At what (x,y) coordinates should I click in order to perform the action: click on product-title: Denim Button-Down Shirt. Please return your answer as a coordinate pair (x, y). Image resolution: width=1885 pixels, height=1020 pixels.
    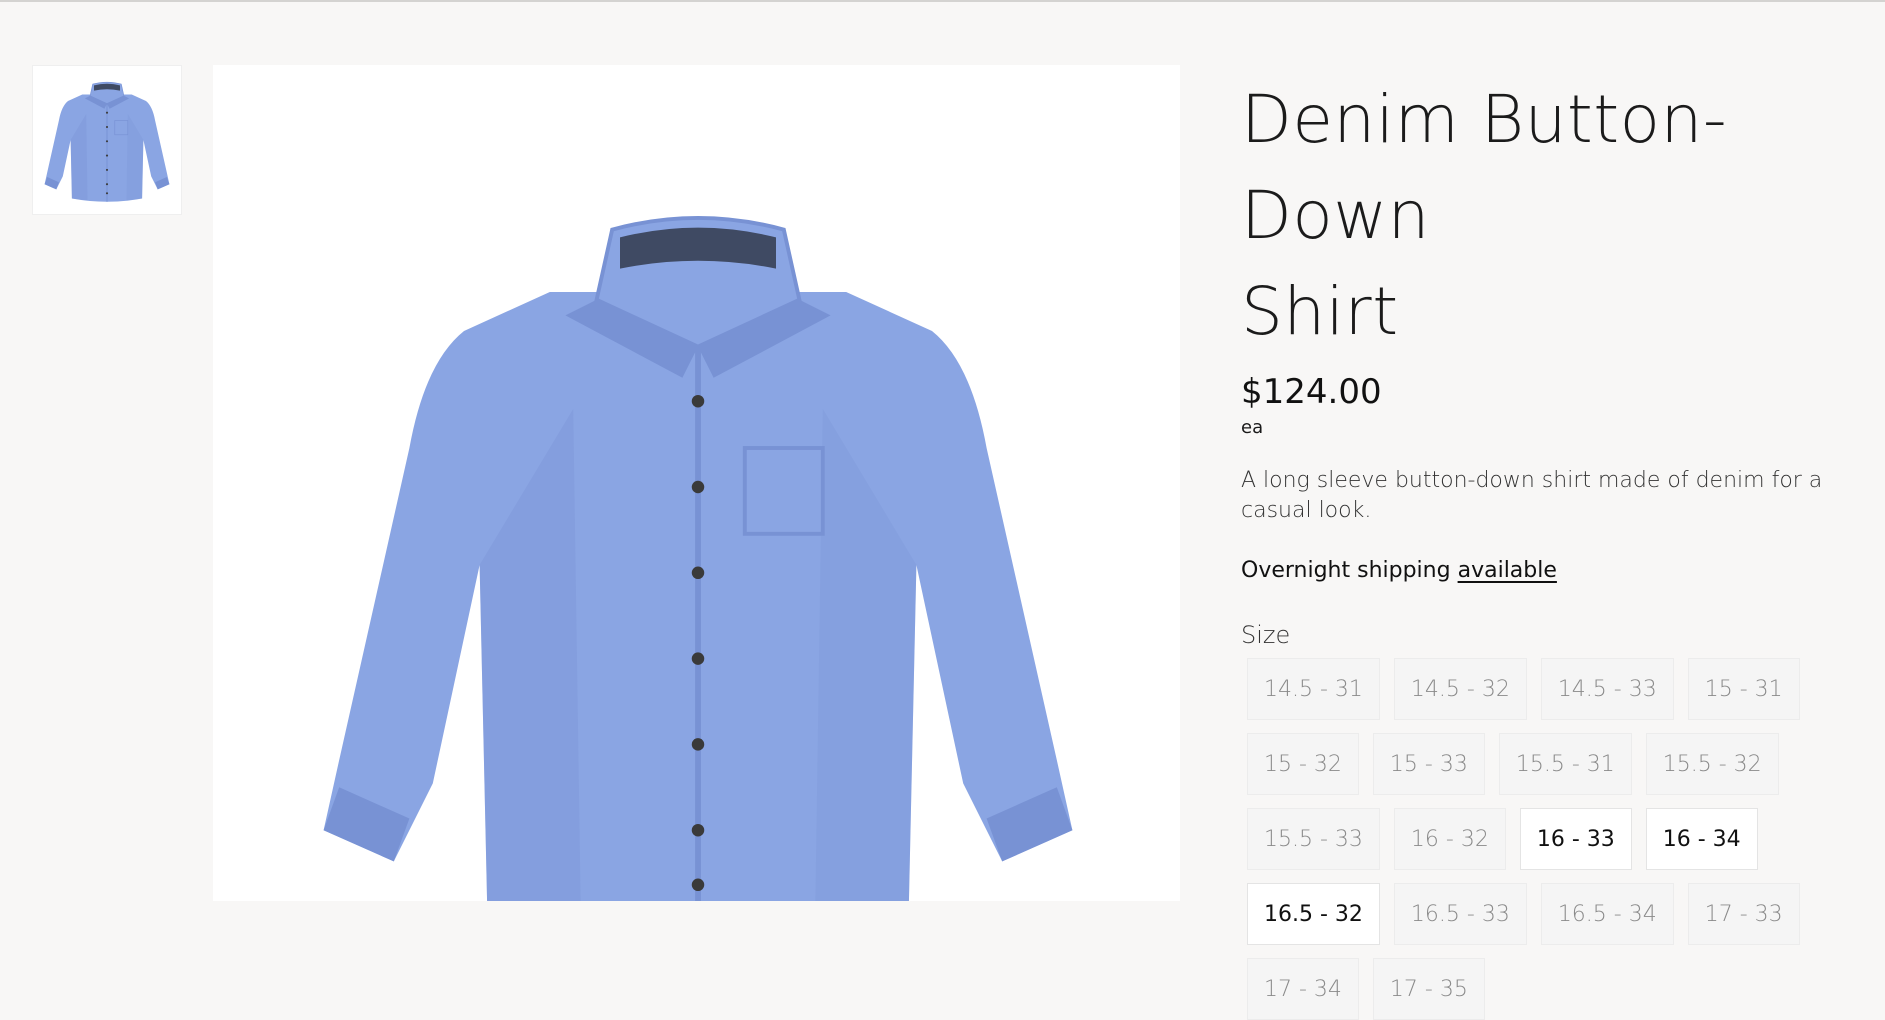
    Looking at the image, I should click on (1556, 216).